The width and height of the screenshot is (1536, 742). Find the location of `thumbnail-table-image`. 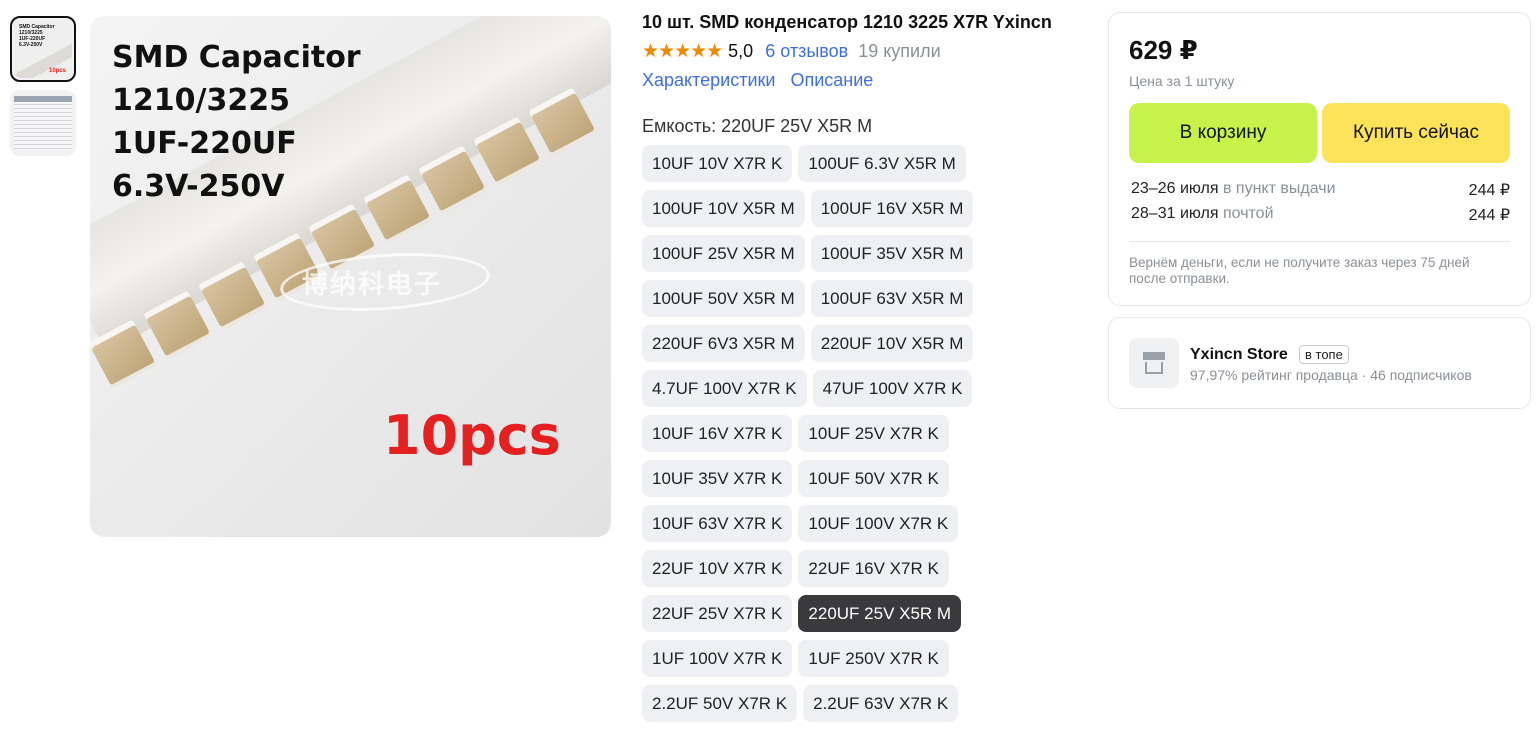

thumbnail-table-image is located at coordinates (43, 123).